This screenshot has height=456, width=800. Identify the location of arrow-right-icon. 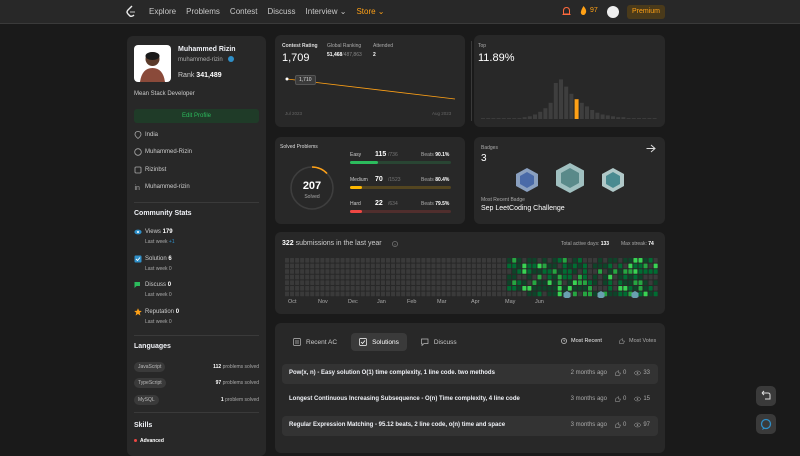
(651, 148).